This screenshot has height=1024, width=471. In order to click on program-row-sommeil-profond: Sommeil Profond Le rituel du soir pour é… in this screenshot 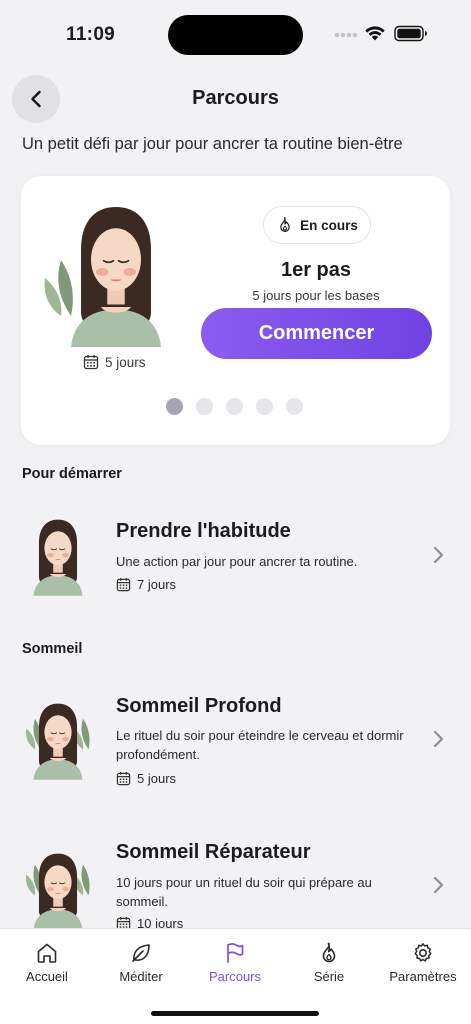, I will do `click(235, 744)`.